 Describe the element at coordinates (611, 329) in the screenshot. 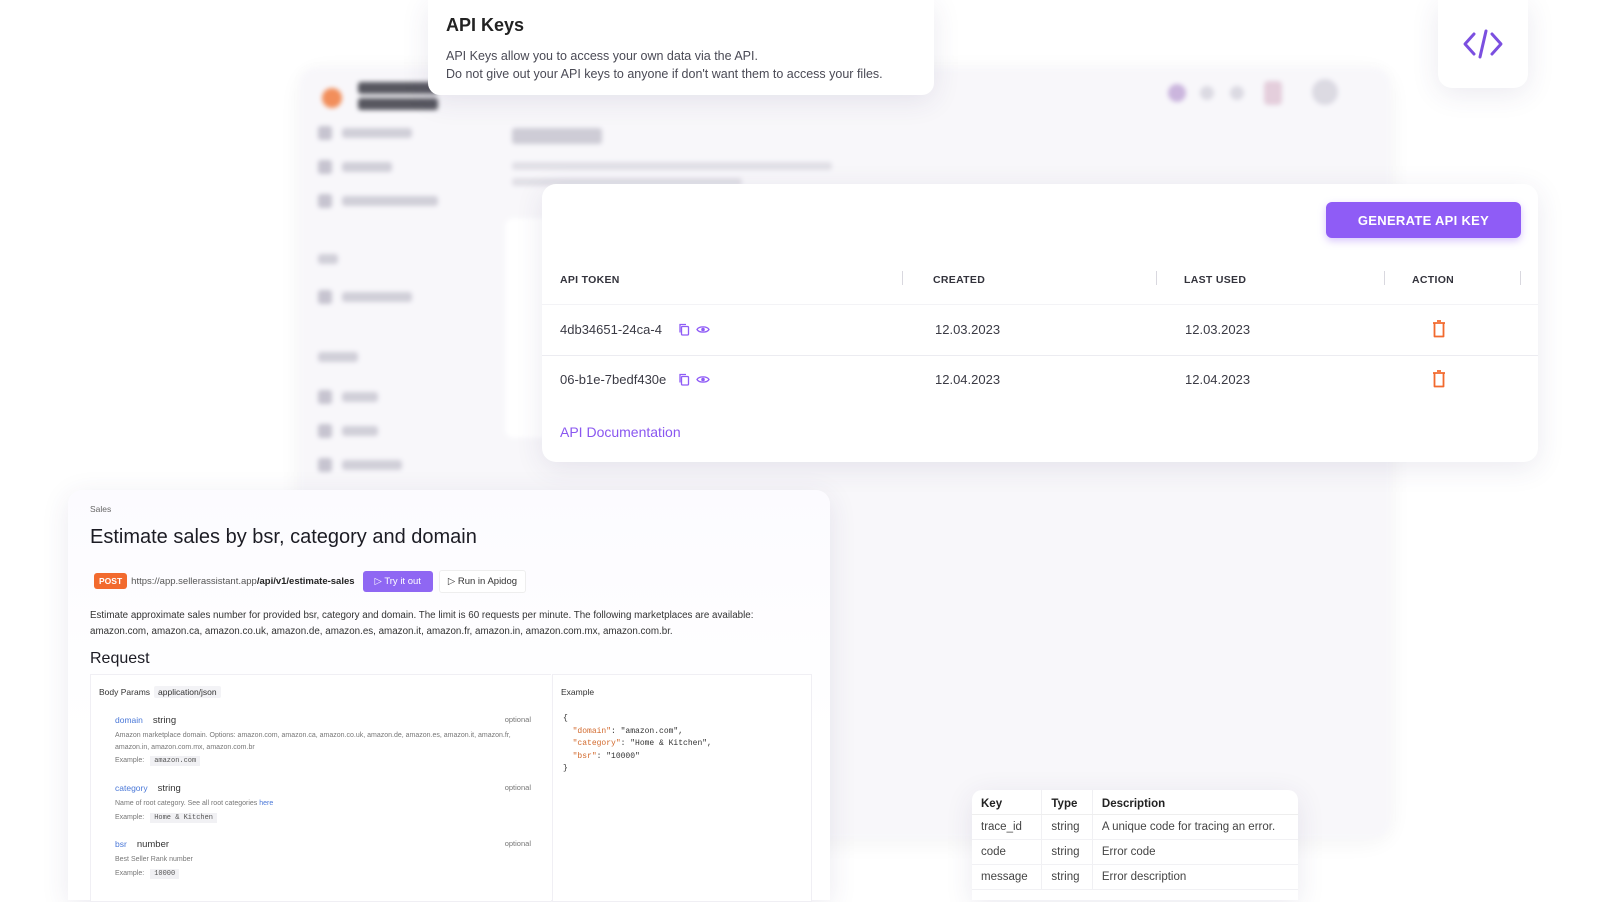

I see `api-token-value: 4db34651-24ca-4` at that location.